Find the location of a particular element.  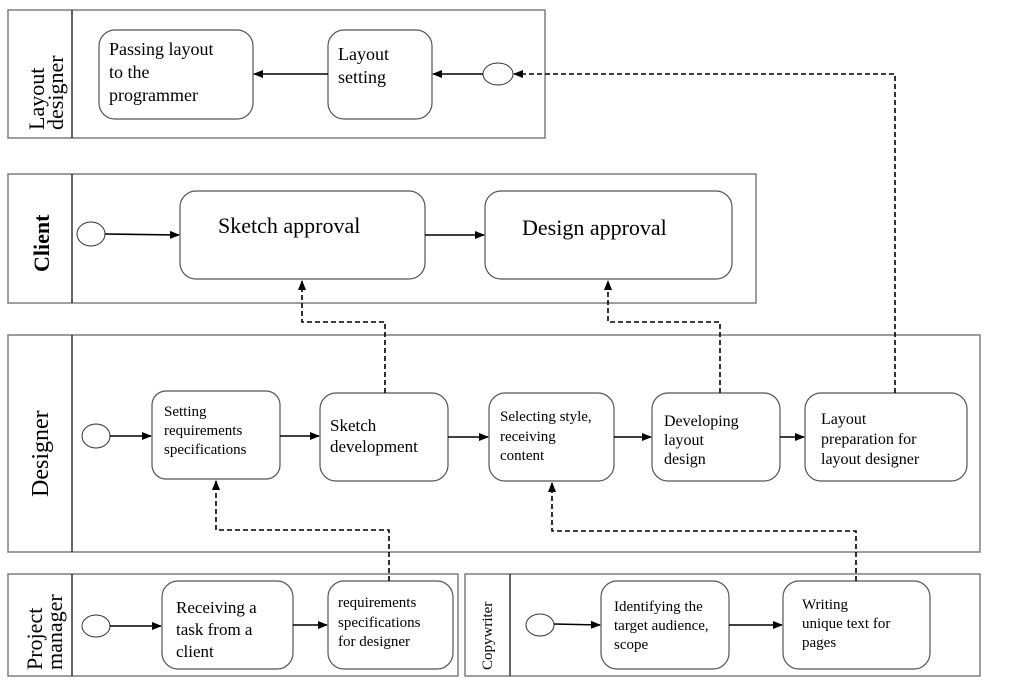

start-event-layout-designer is located at coordinates (498, 74).